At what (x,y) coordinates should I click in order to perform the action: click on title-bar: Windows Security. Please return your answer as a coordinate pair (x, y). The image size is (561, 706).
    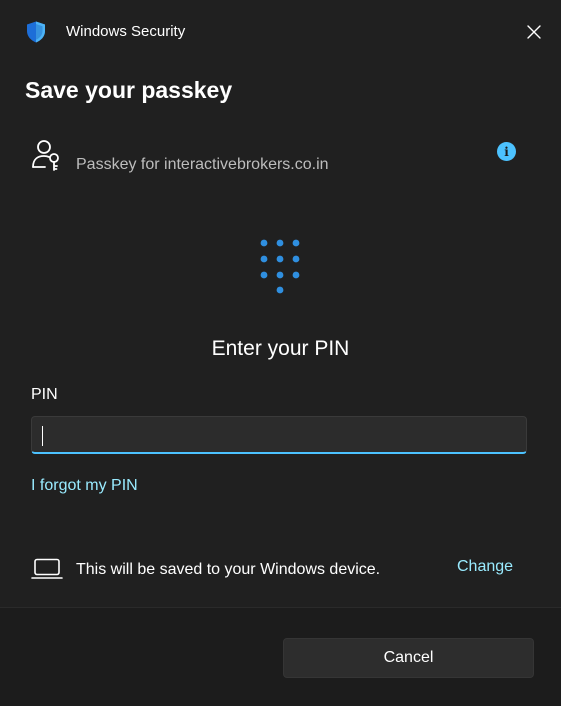
    Looking at the image, I should click on (280, 32).